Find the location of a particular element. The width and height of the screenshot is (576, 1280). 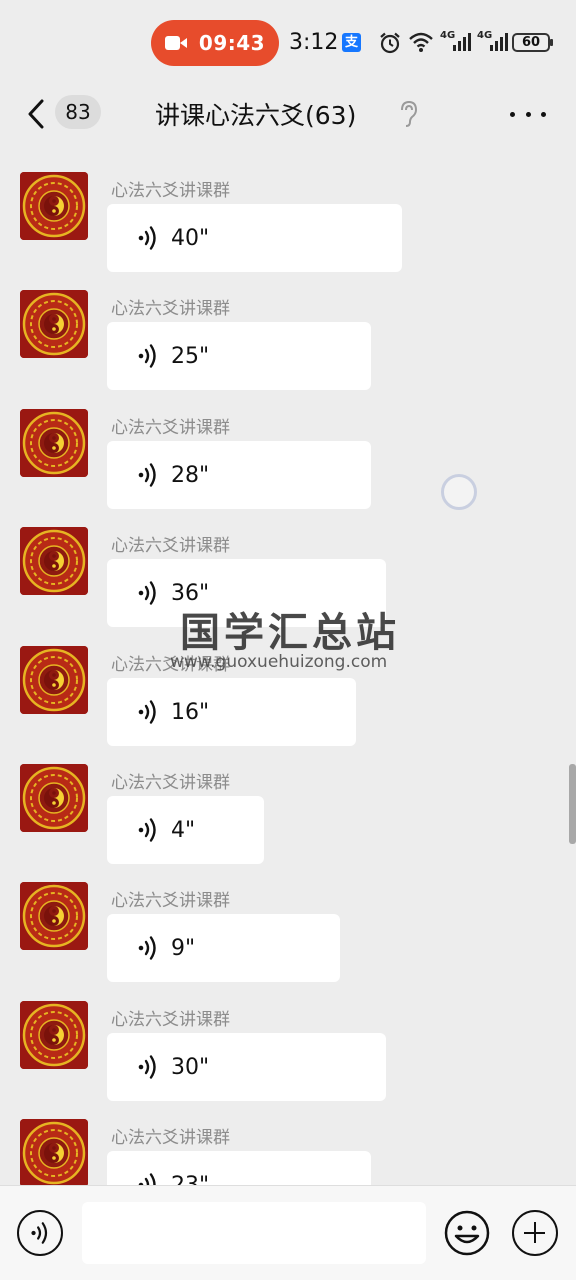

alarm-icon is located at coordinates (390, 43).